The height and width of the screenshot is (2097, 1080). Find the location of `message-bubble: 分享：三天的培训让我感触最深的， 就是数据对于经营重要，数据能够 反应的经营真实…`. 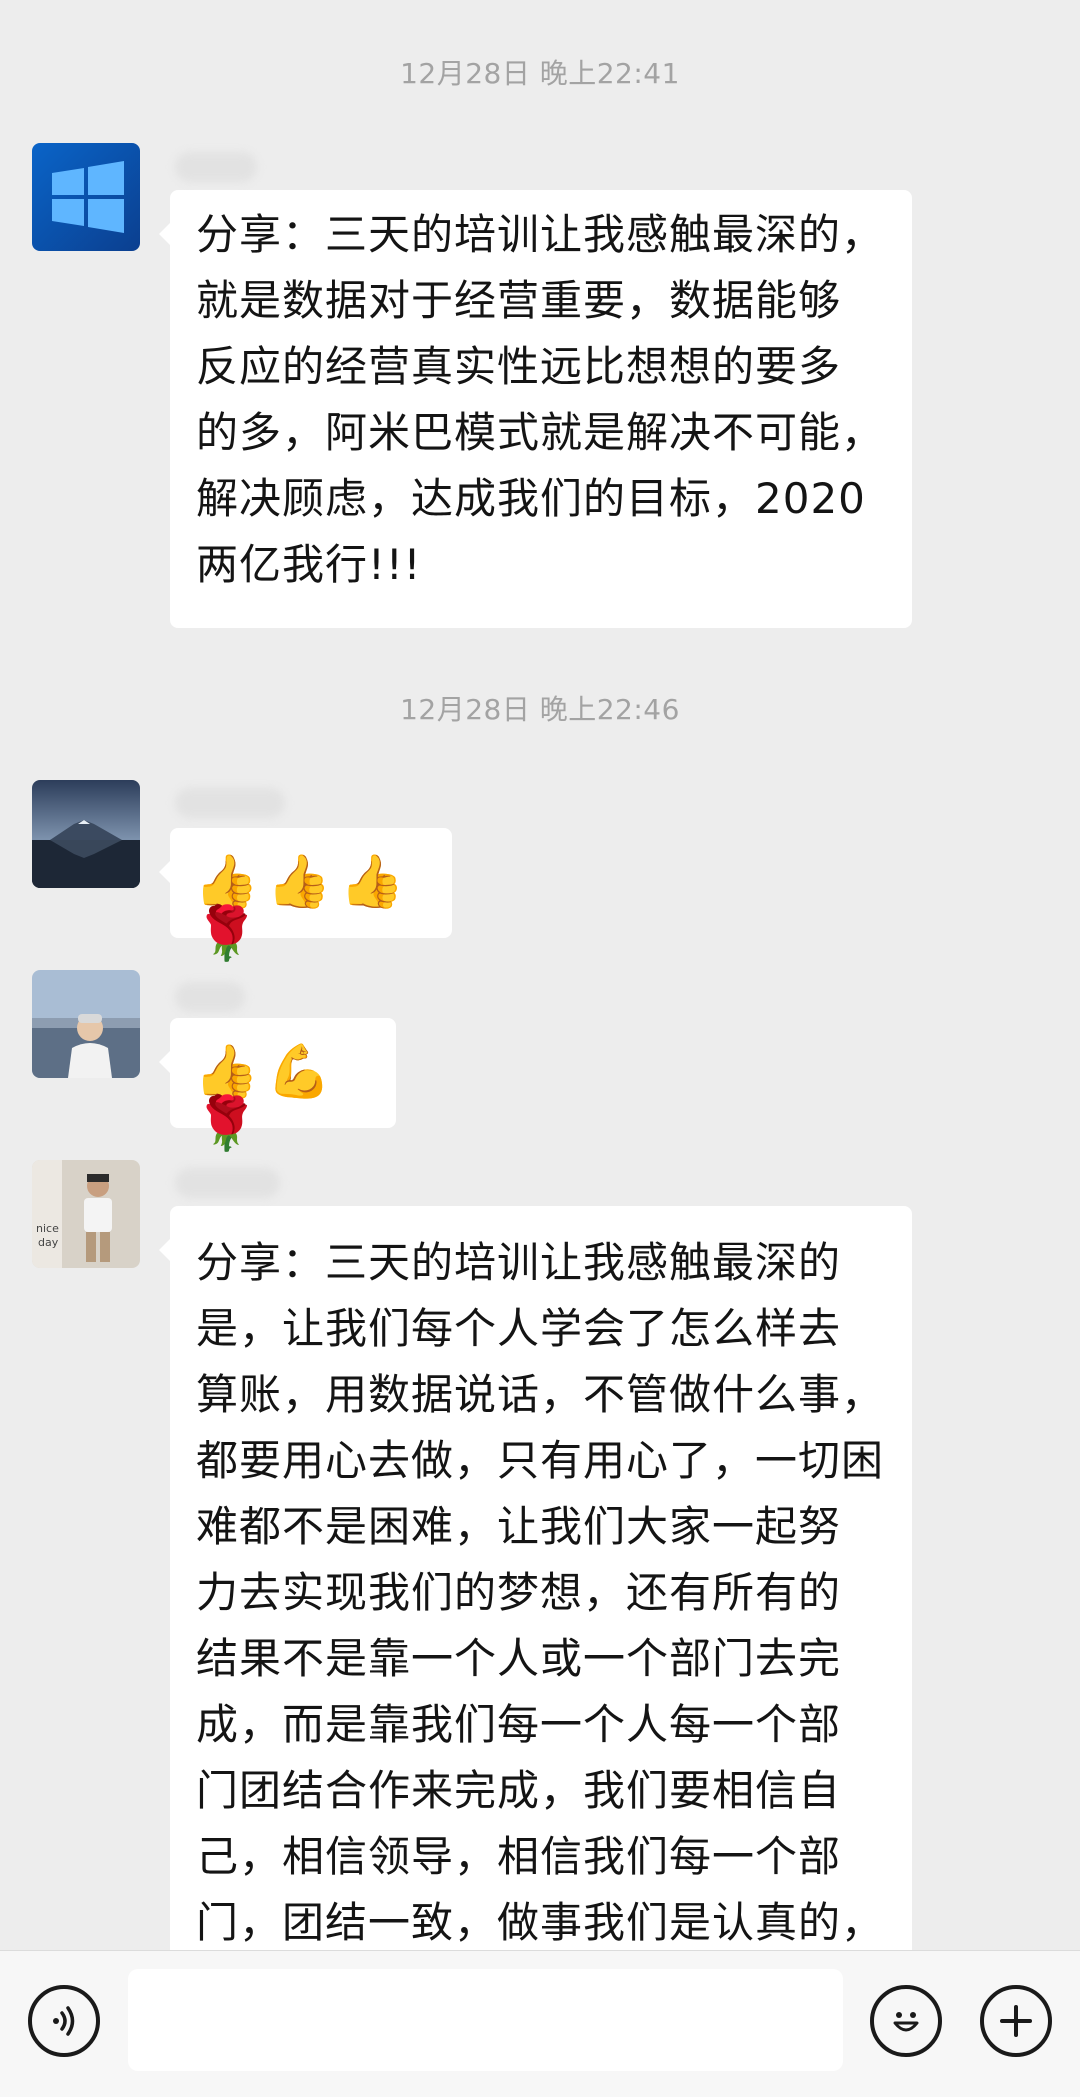

message-bubble: 分享：三天的培训让我感触最深的， 就是数据对于经营重要，数据能够 反应的经营真实… is located at coordinates (535, 409).